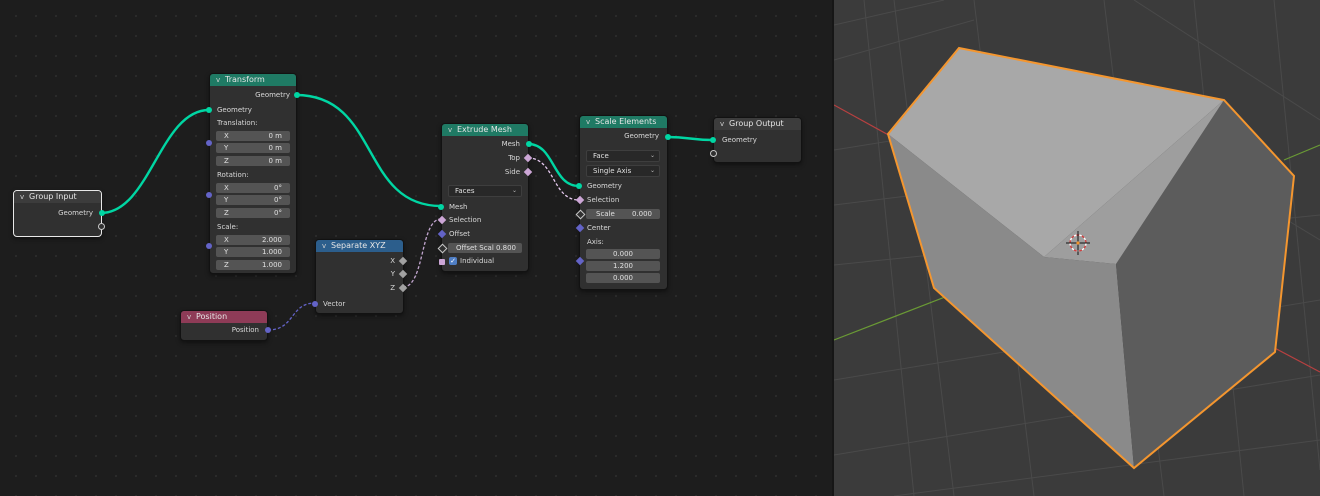 The image size is (1320, 496). Describe the element at coordinates (580, 228) in the screenshot. I see `input-socket-center` at that location.